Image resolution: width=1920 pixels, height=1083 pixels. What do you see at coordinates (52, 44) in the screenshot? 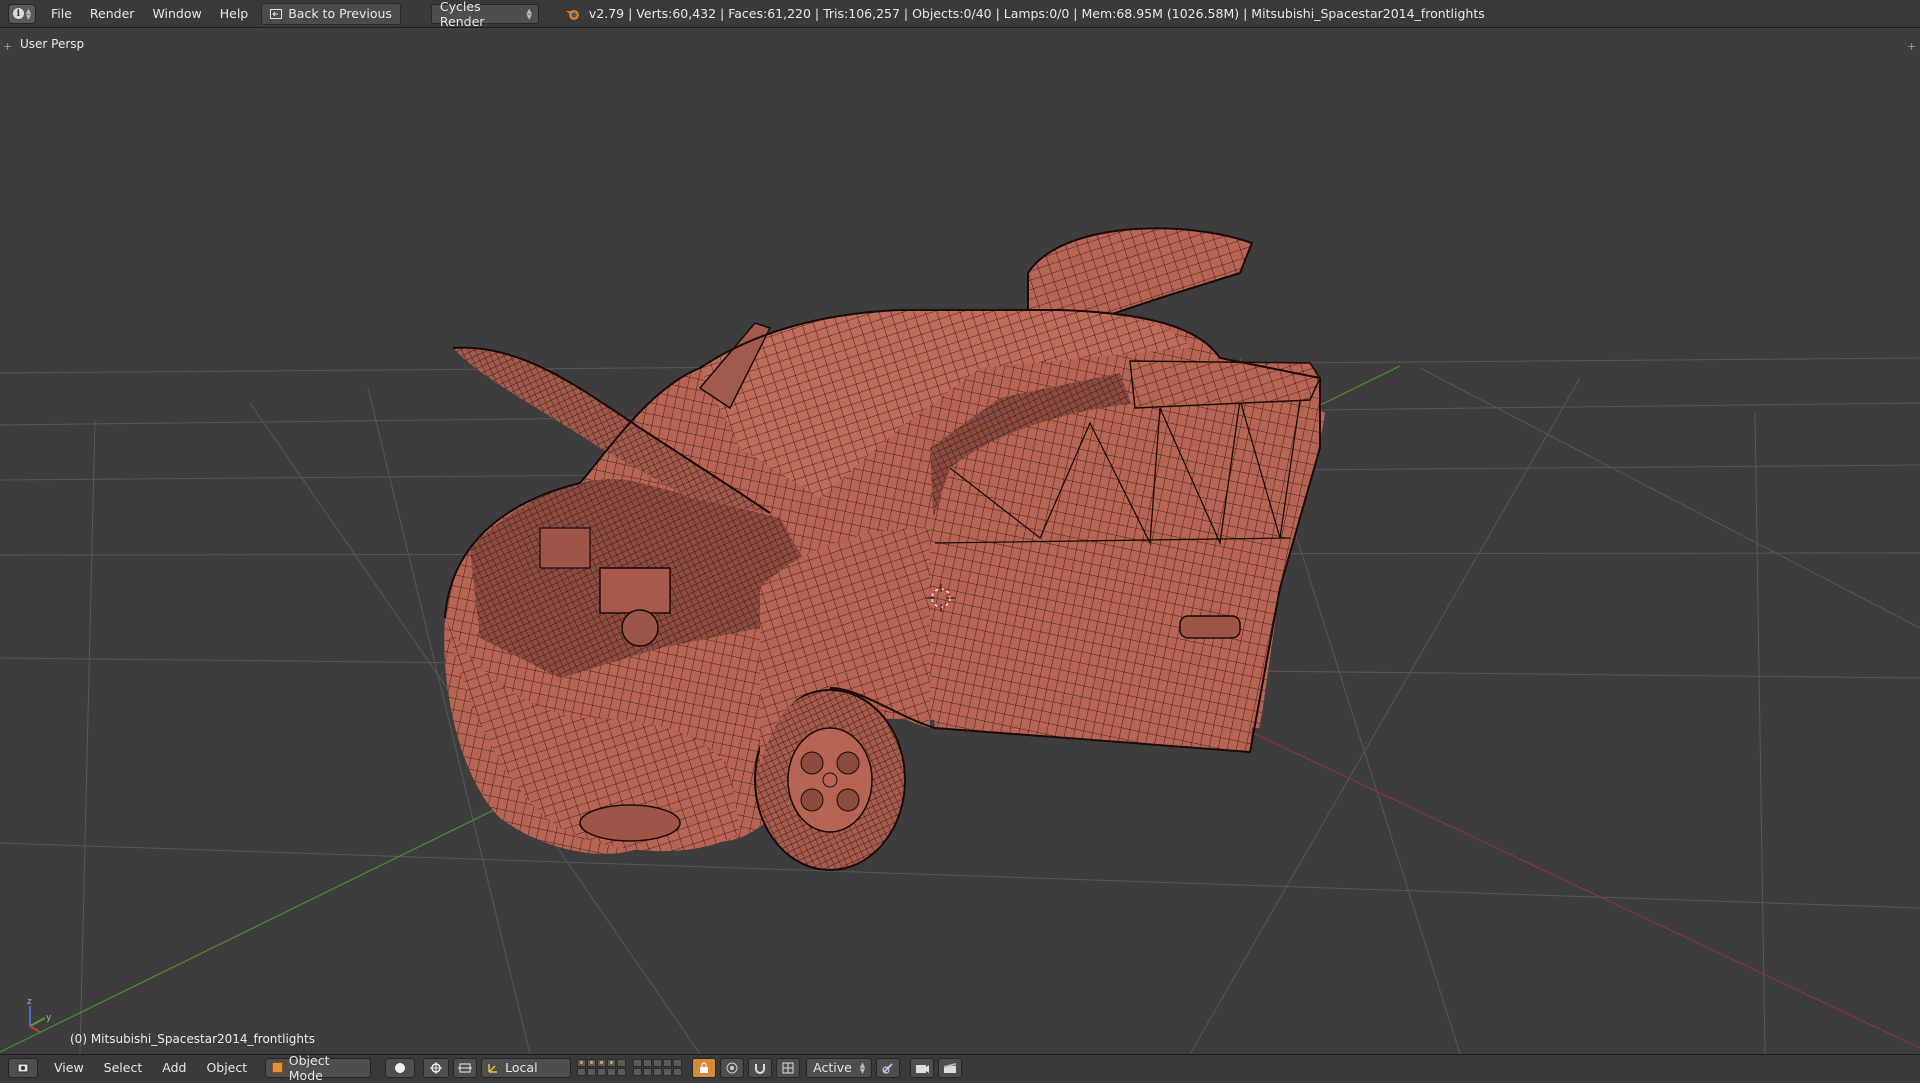
I see `view-perspective-label: User Persp` at bounding box center [52, 44].